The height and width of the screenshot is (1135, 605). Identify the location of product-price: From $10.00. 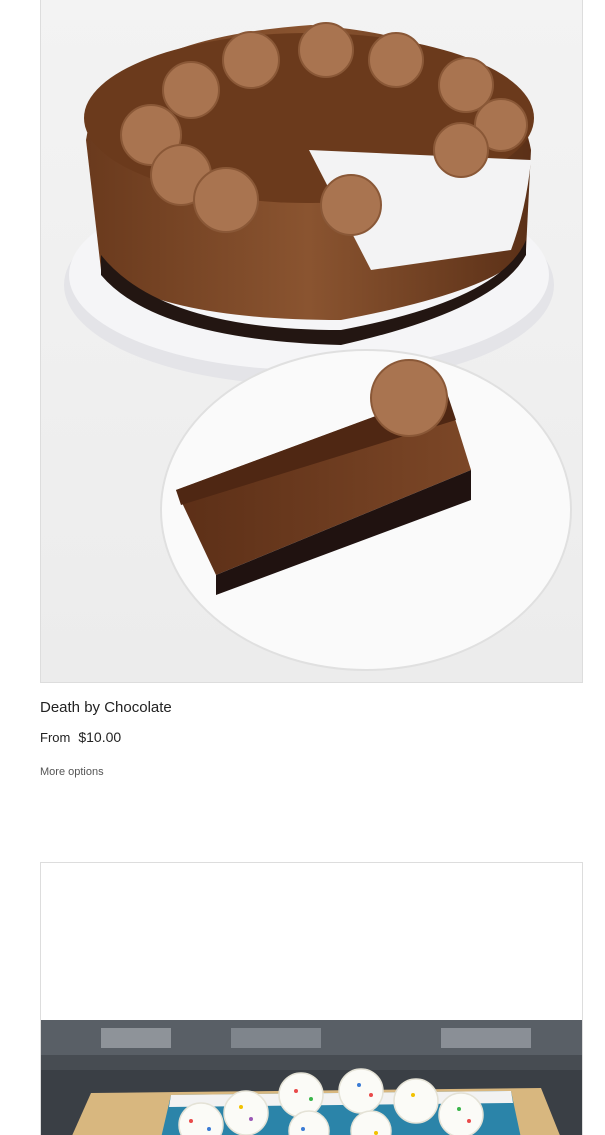
(80, 737).